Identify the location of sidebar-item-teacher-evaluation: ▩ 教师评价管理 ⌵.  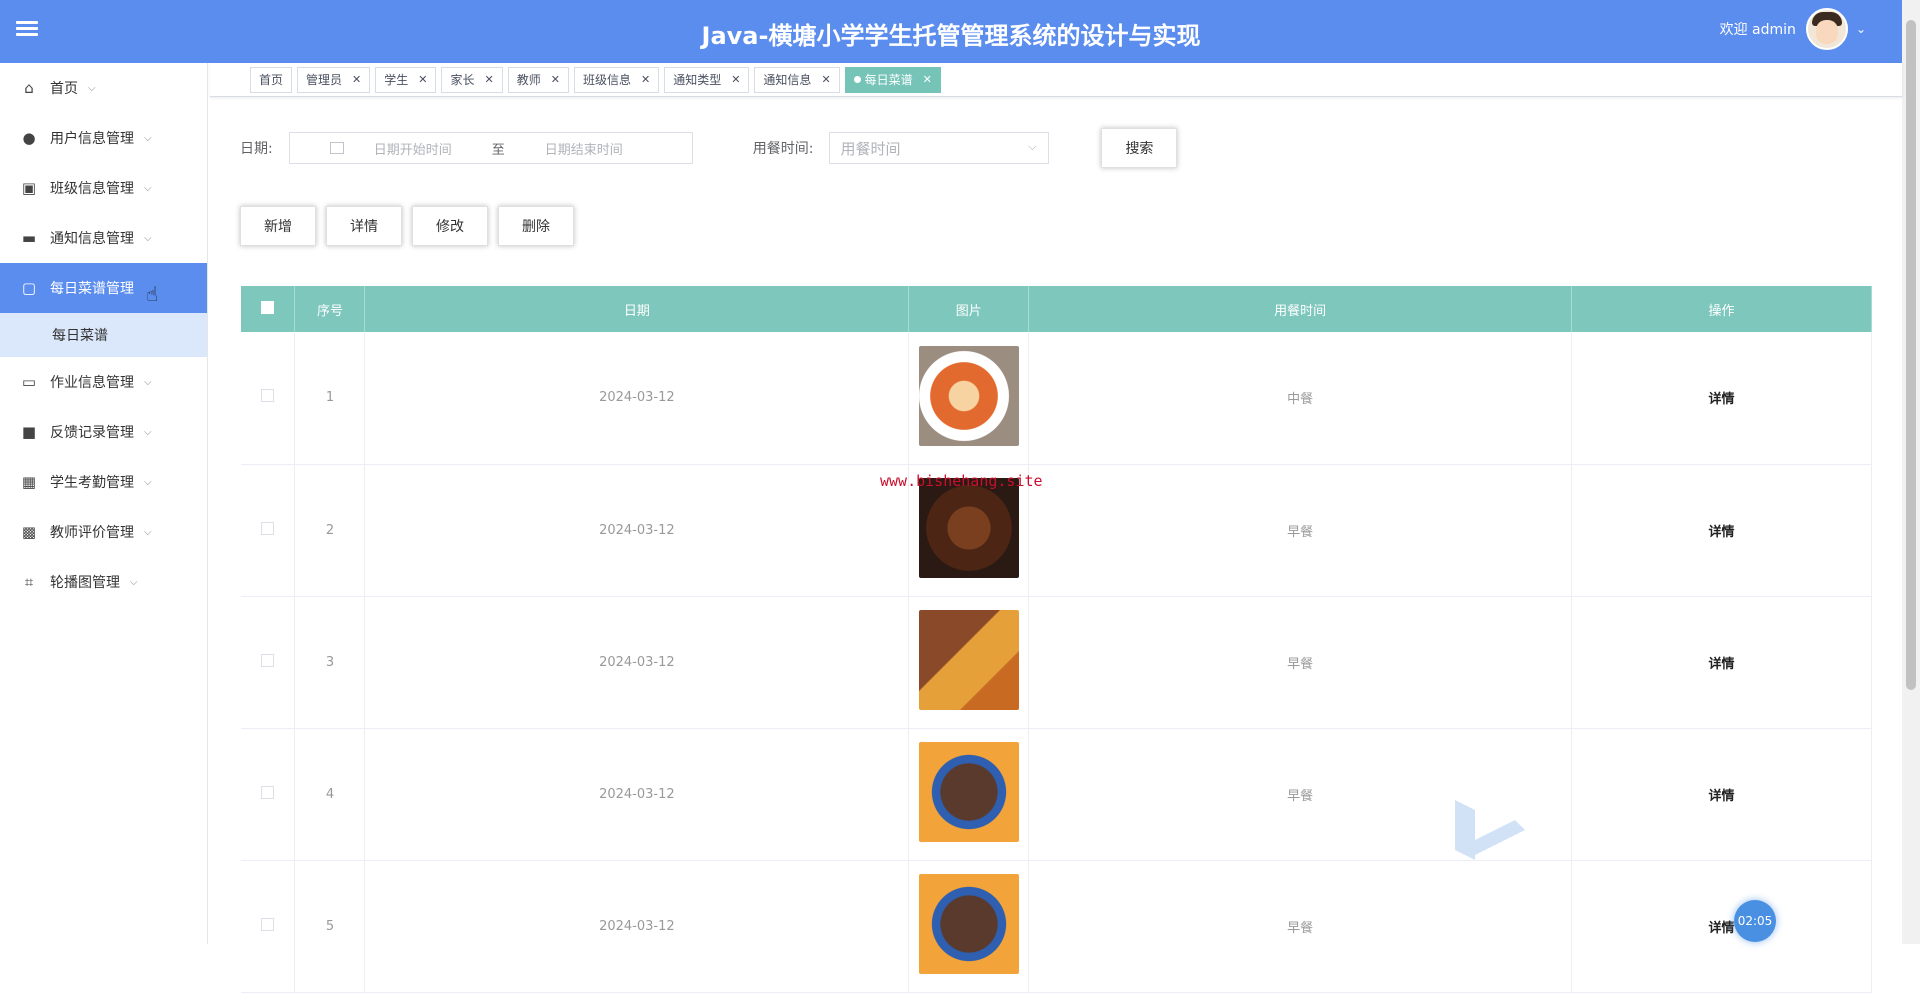
(103, 532).